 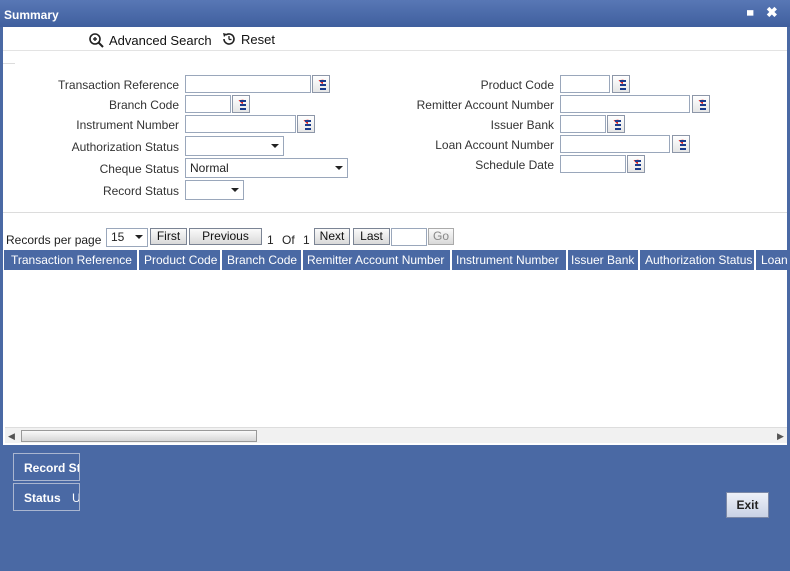 What do you see at coordinates (621, 84) in the screenshot?
I see `lov-product-code-icon` at bounding box center [621, 84].